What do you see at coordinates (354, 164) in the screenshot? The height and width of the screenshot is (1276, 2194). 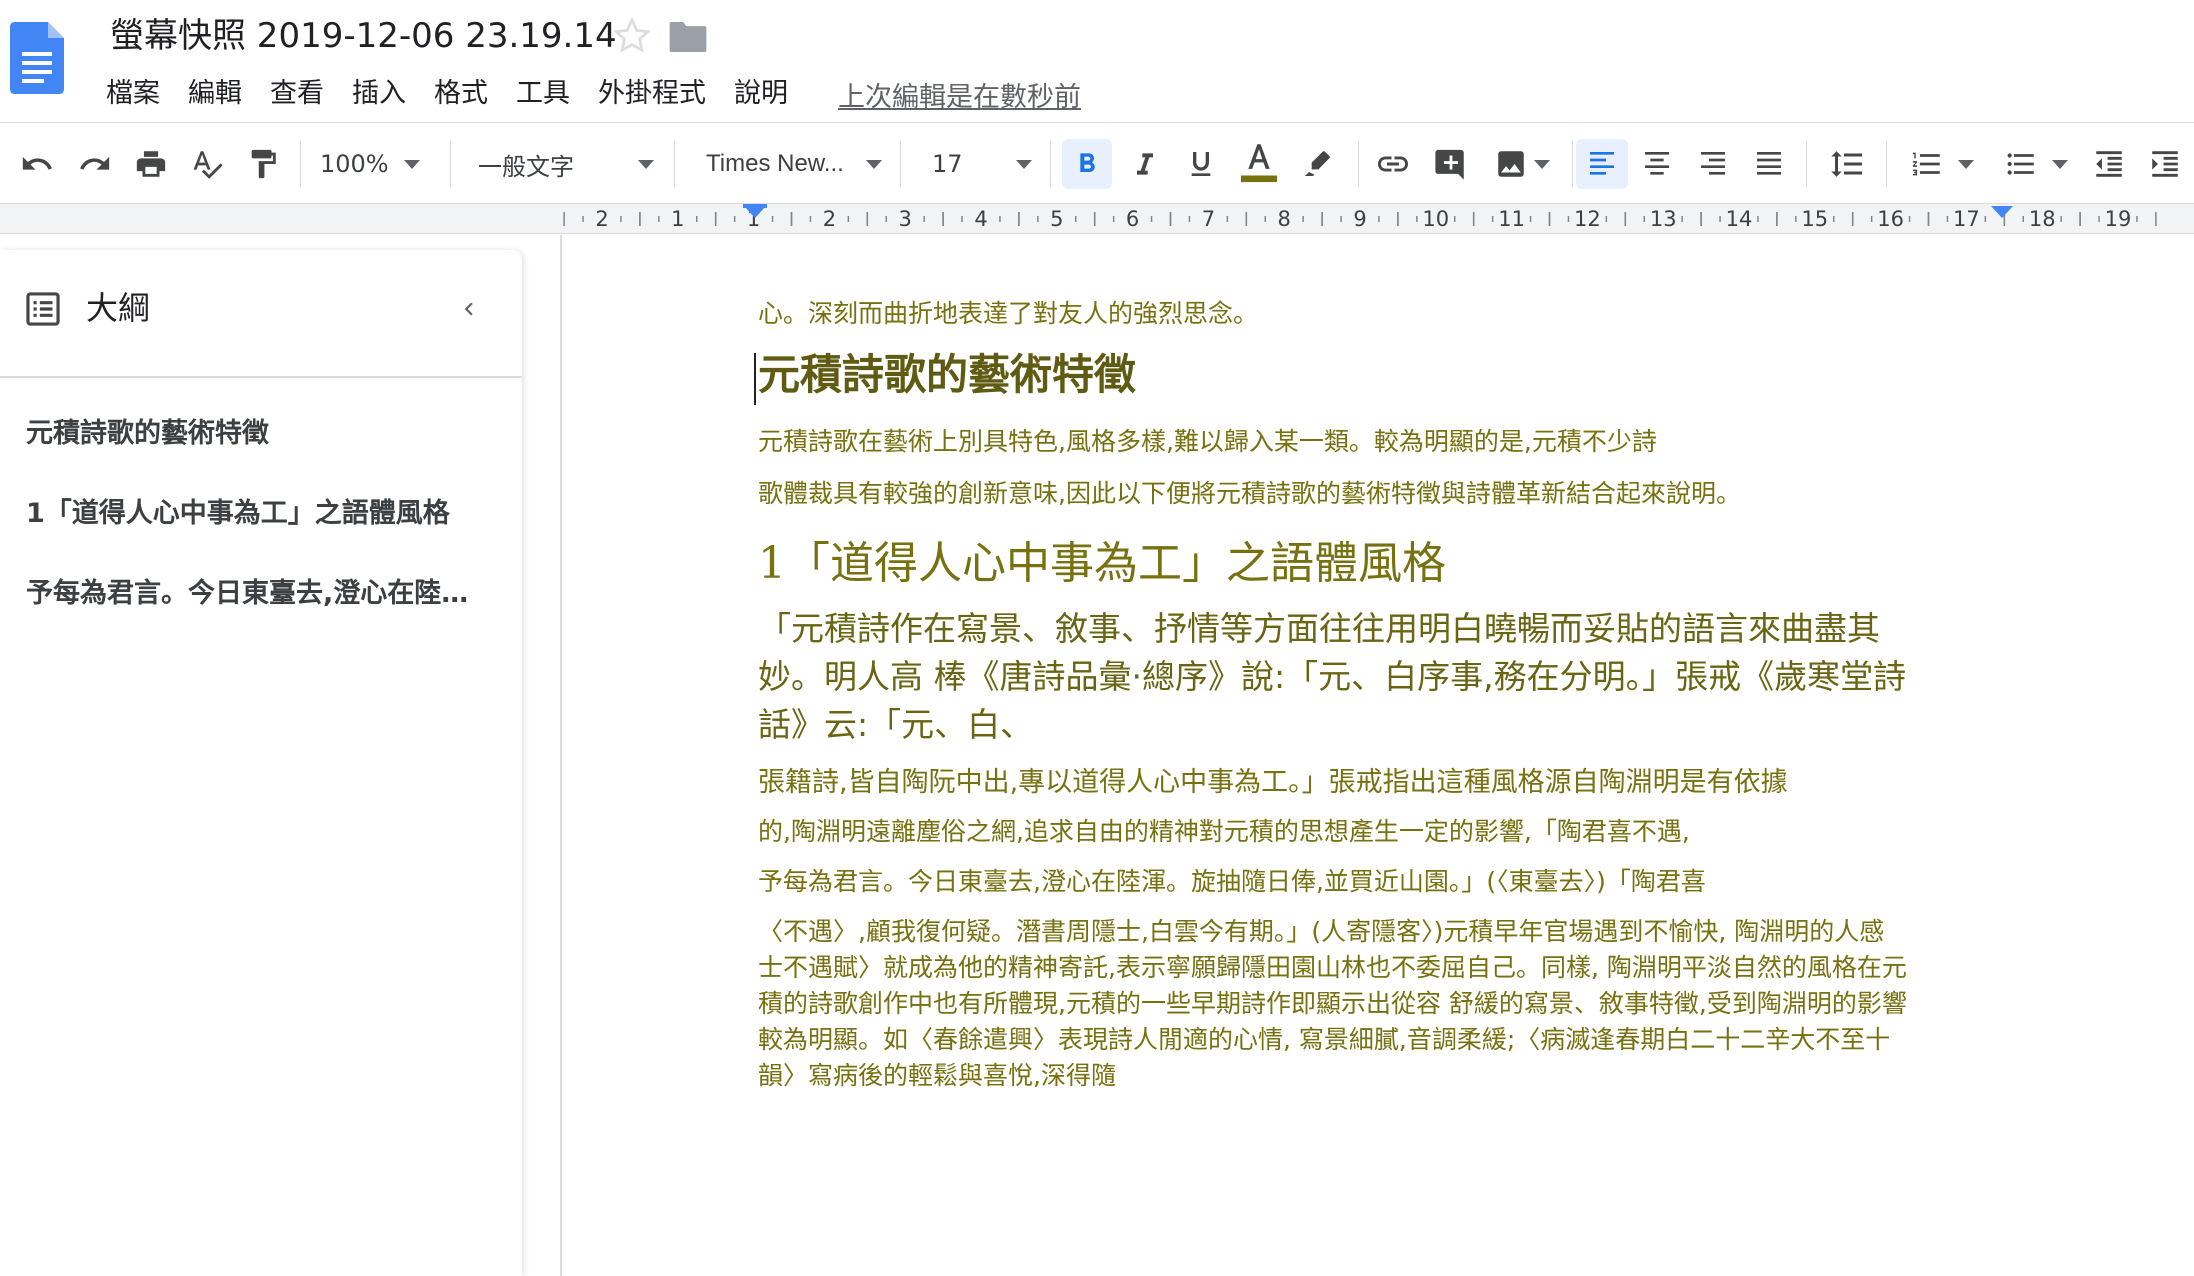 I see `zoom-value: 100%` at bounding box center [354, 164].